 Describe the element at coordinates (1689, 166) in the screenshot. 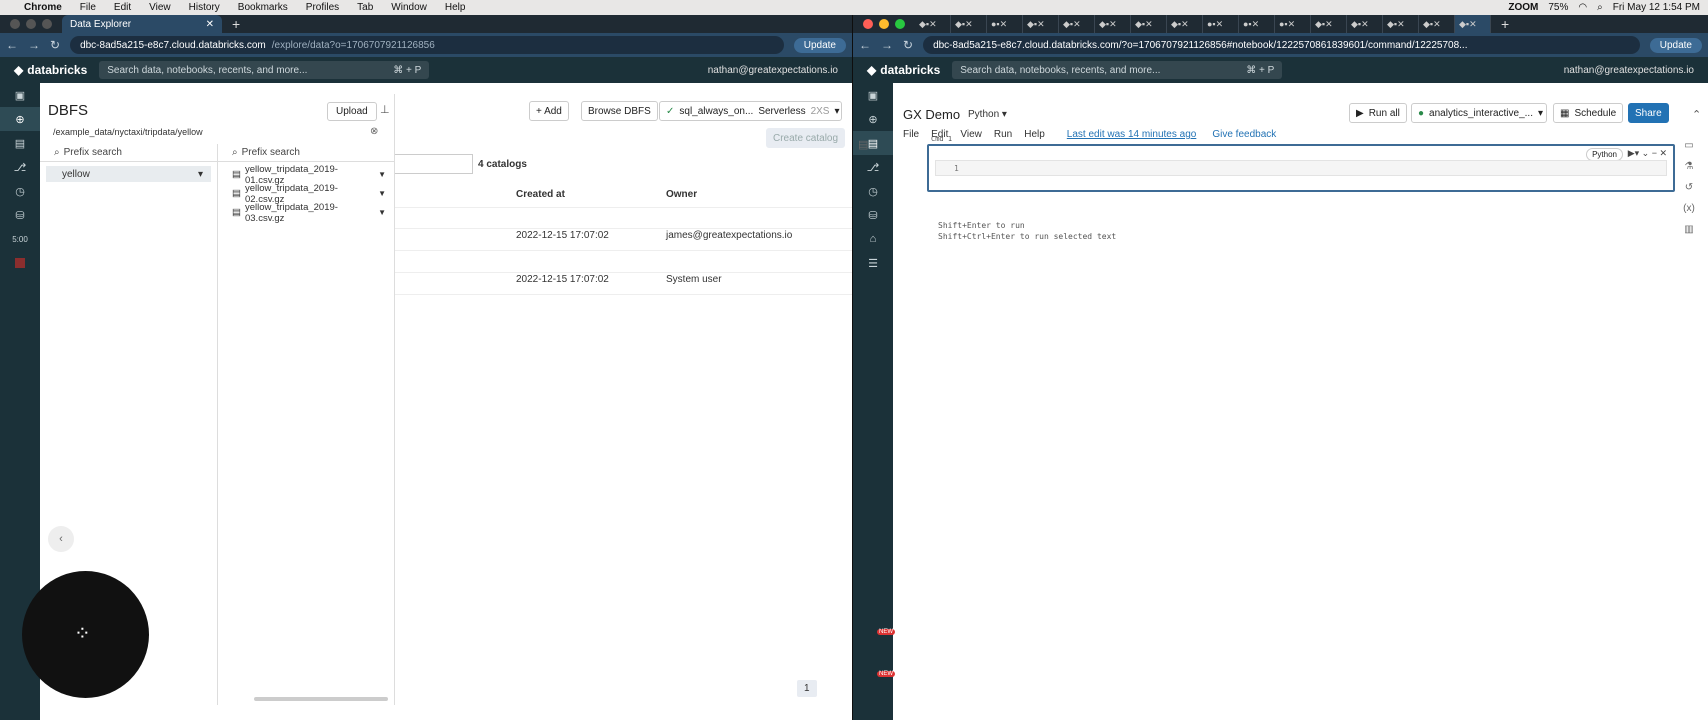

I see `experiment-icon: ⚗` at that location.